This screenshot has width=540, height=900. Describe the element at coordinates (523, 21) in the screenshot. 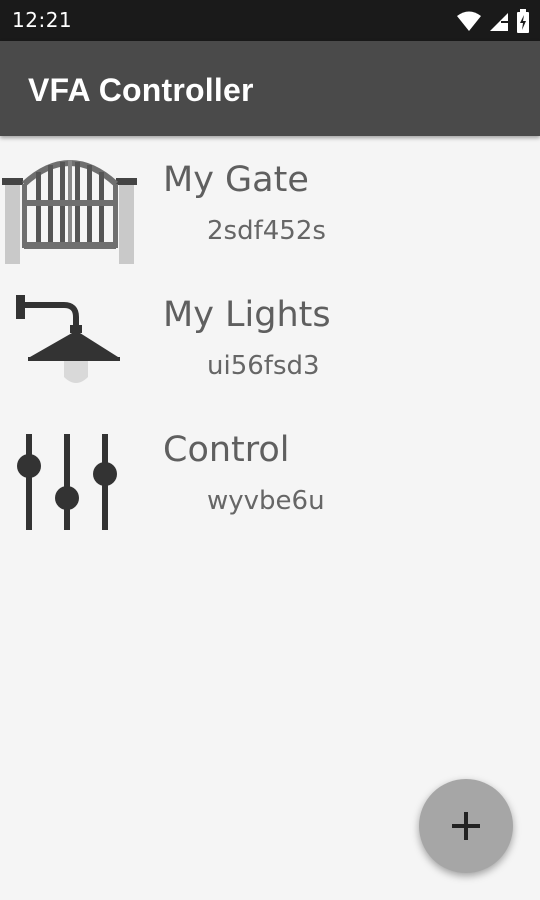

I see `battery-charging-icon` at that location.